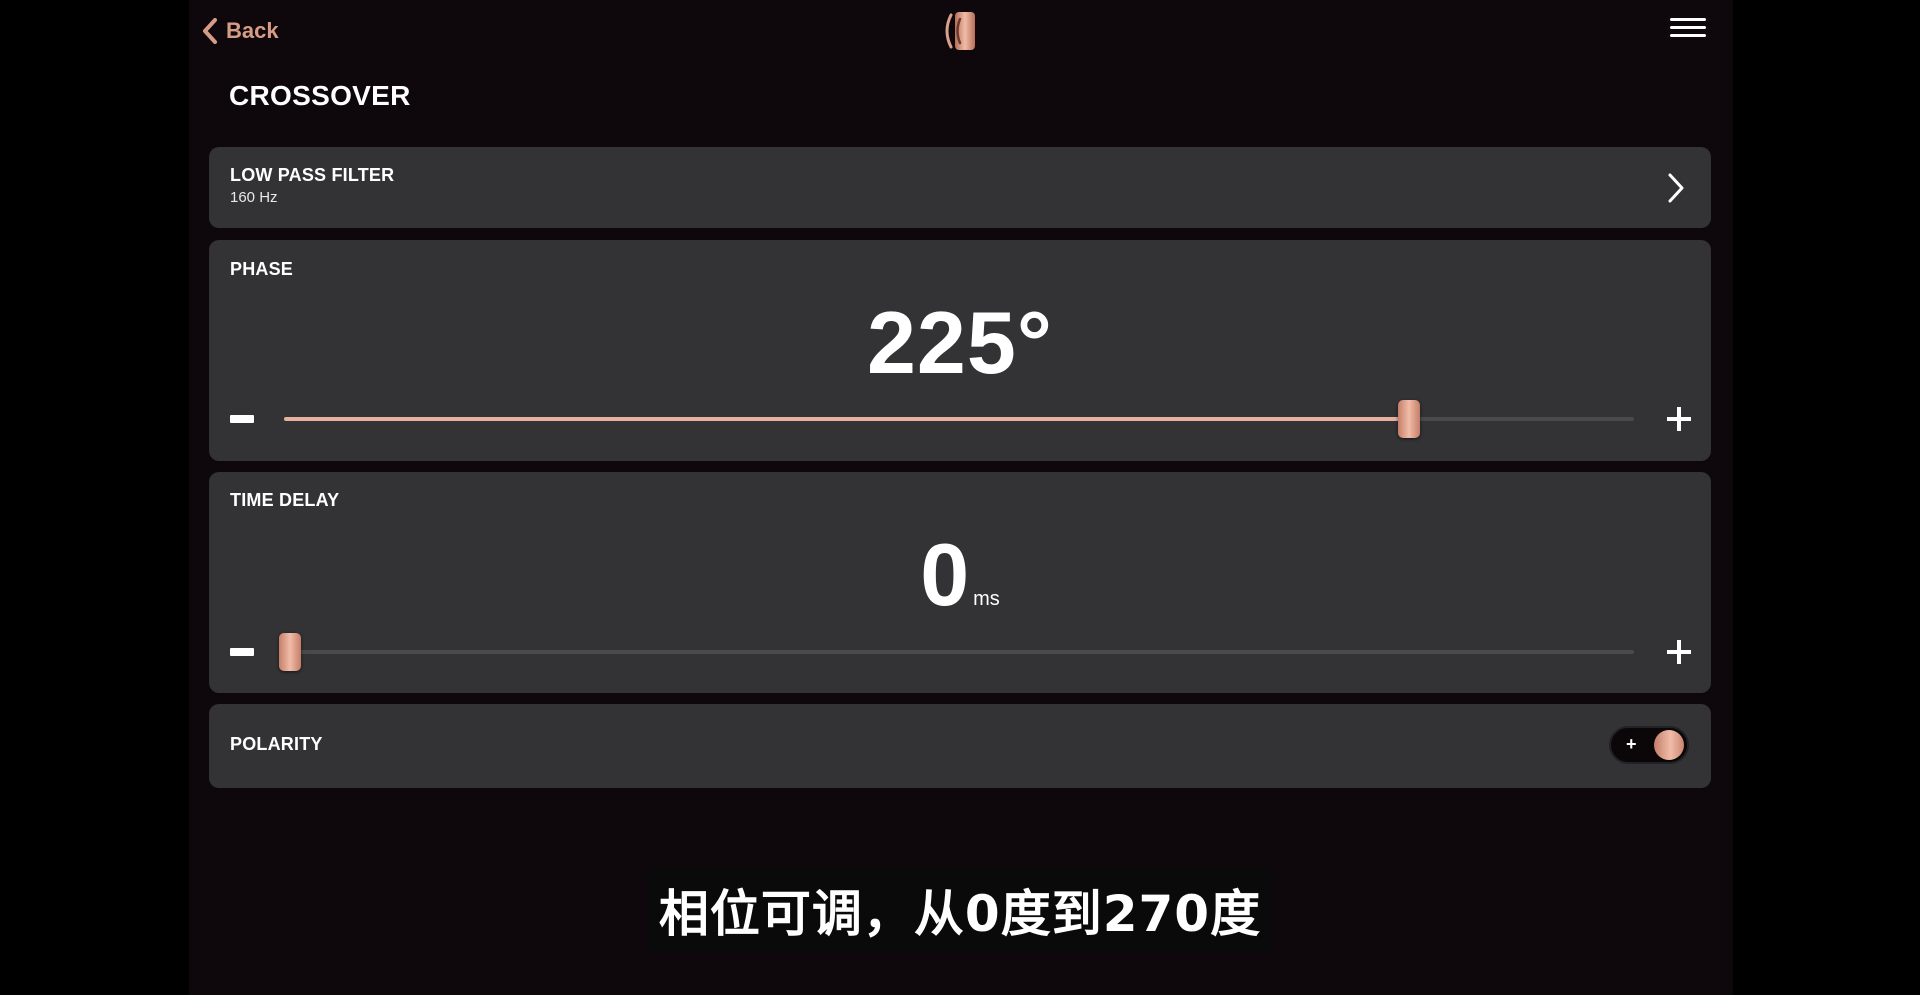 This screenshot has height=995, width=1920. I want to click on time-delay-decrease-button, so click(242, 652).